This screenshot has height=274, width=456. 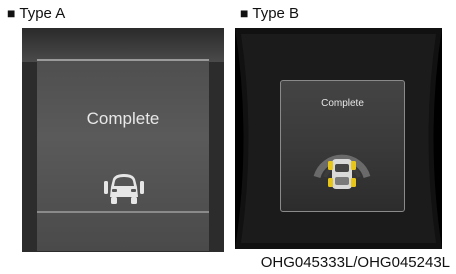 What do you see at coordinates (123, 212) in the screenshot?
I see `screen-divider` at bounding box center [123, 212].